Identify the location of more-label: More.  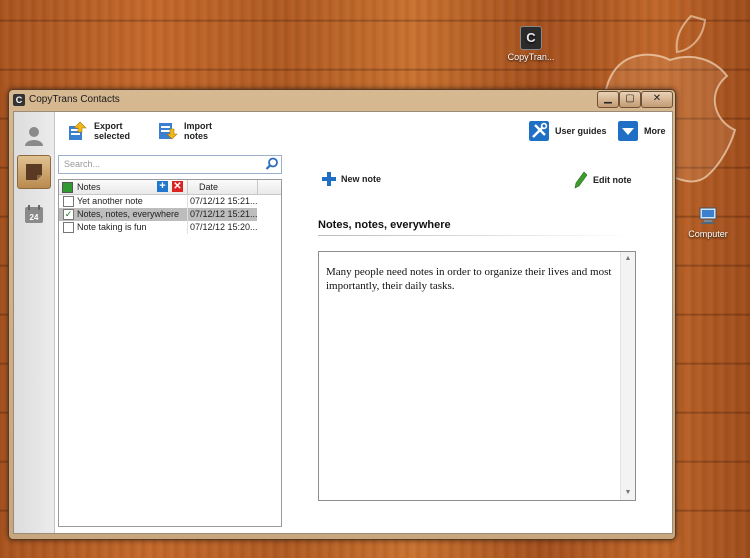
(655, 131).